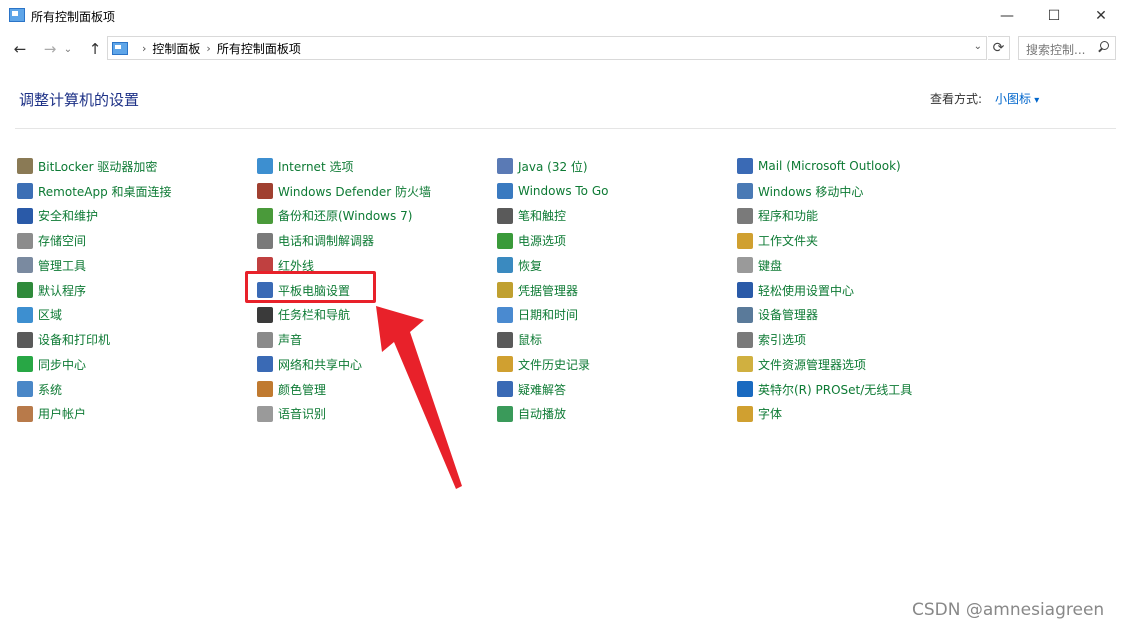 Image resolution: width=1125 pixels, height=634 pixels. Describe the element at coordinates (302, 389) in the screenshot. I see `control-panel-item-label: 颜色管理` at that location.